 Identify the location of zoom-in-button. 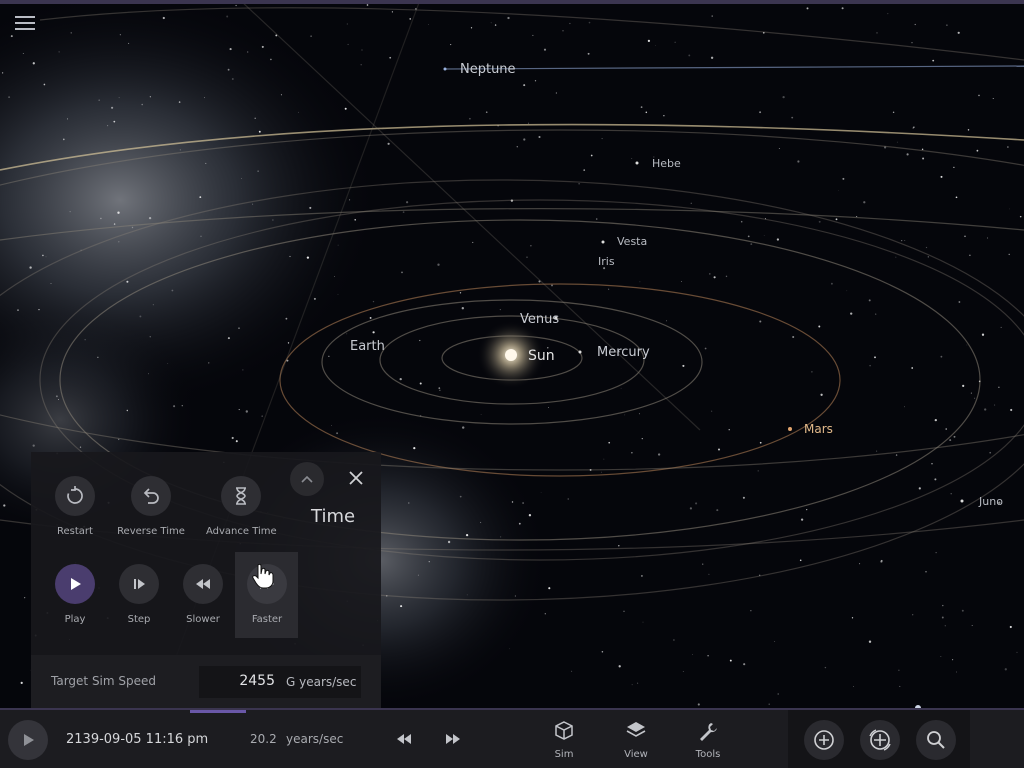
(824, 740).